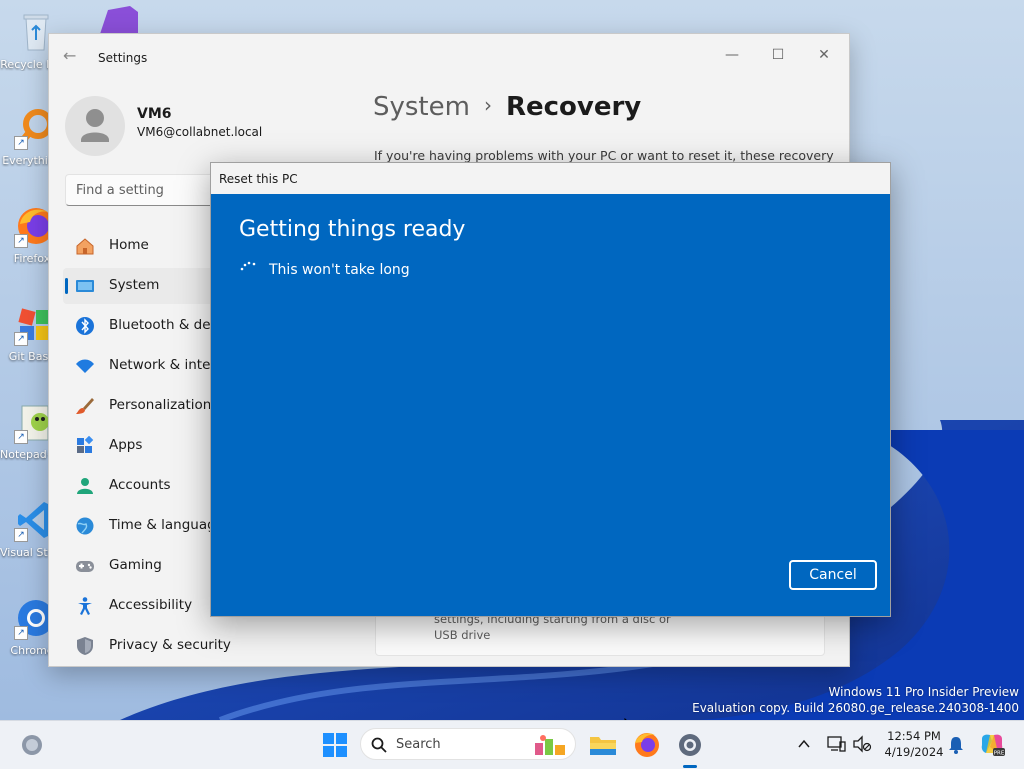 This screenshot has width=1024, height=769. I want to click on apps-icon, so click(85, 444).